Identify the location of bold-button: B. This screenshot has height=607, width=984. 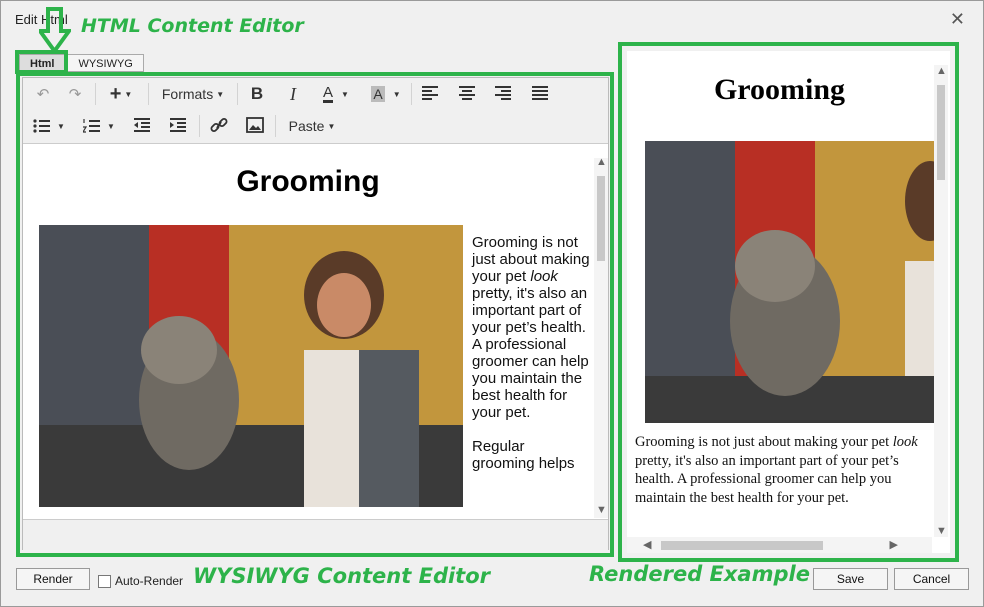
(257, 94).